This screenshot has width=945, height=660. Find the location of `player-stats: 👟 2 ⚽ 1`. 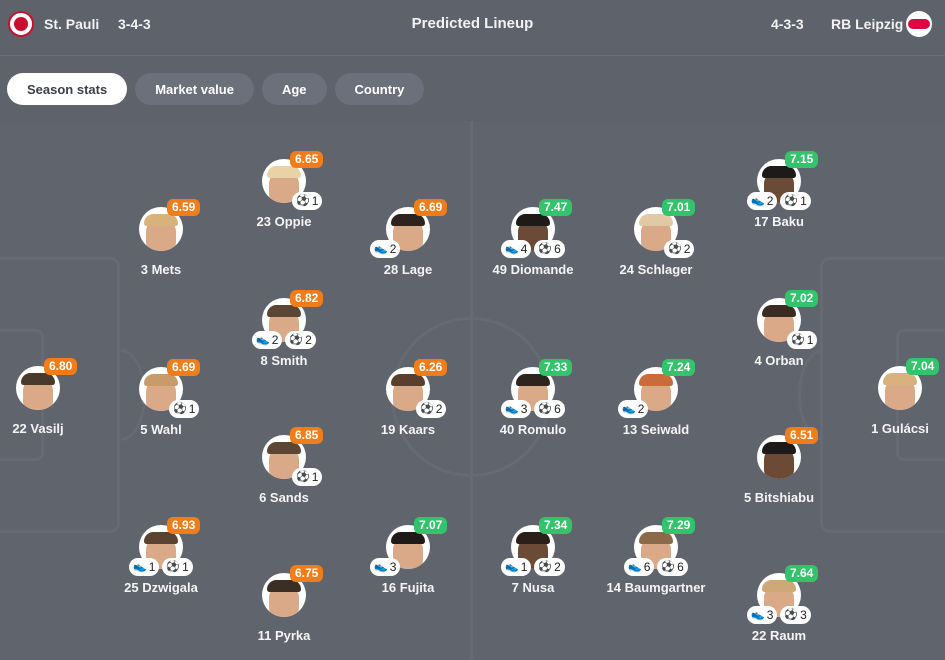

player-stats: 👟 2 ⚽ 1 is located at coordinates (779, 201).